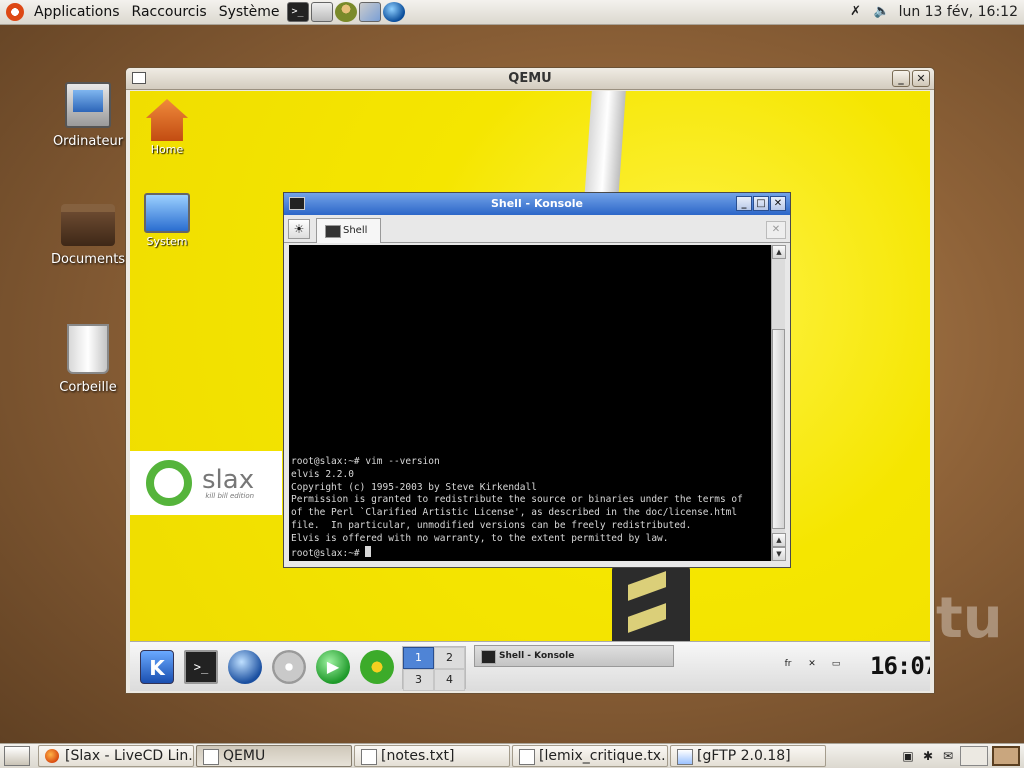  I want to click on guest-icon-label: System, so click(167, 241).